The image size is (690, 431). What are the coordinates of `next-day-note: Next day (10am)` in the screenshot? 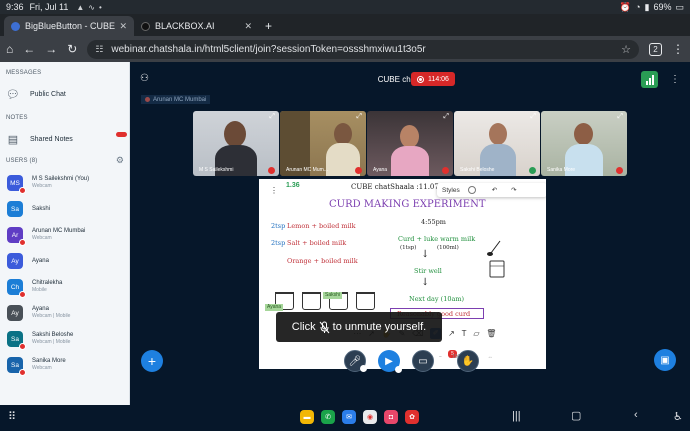 It's located at (437, 299).